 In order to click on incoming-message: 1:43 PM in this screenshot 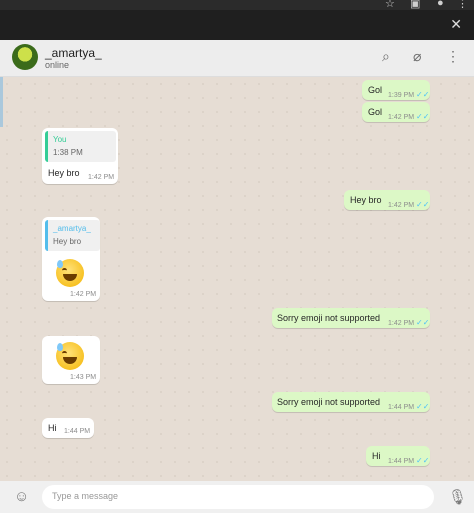, I will do `click(71, 360)`.